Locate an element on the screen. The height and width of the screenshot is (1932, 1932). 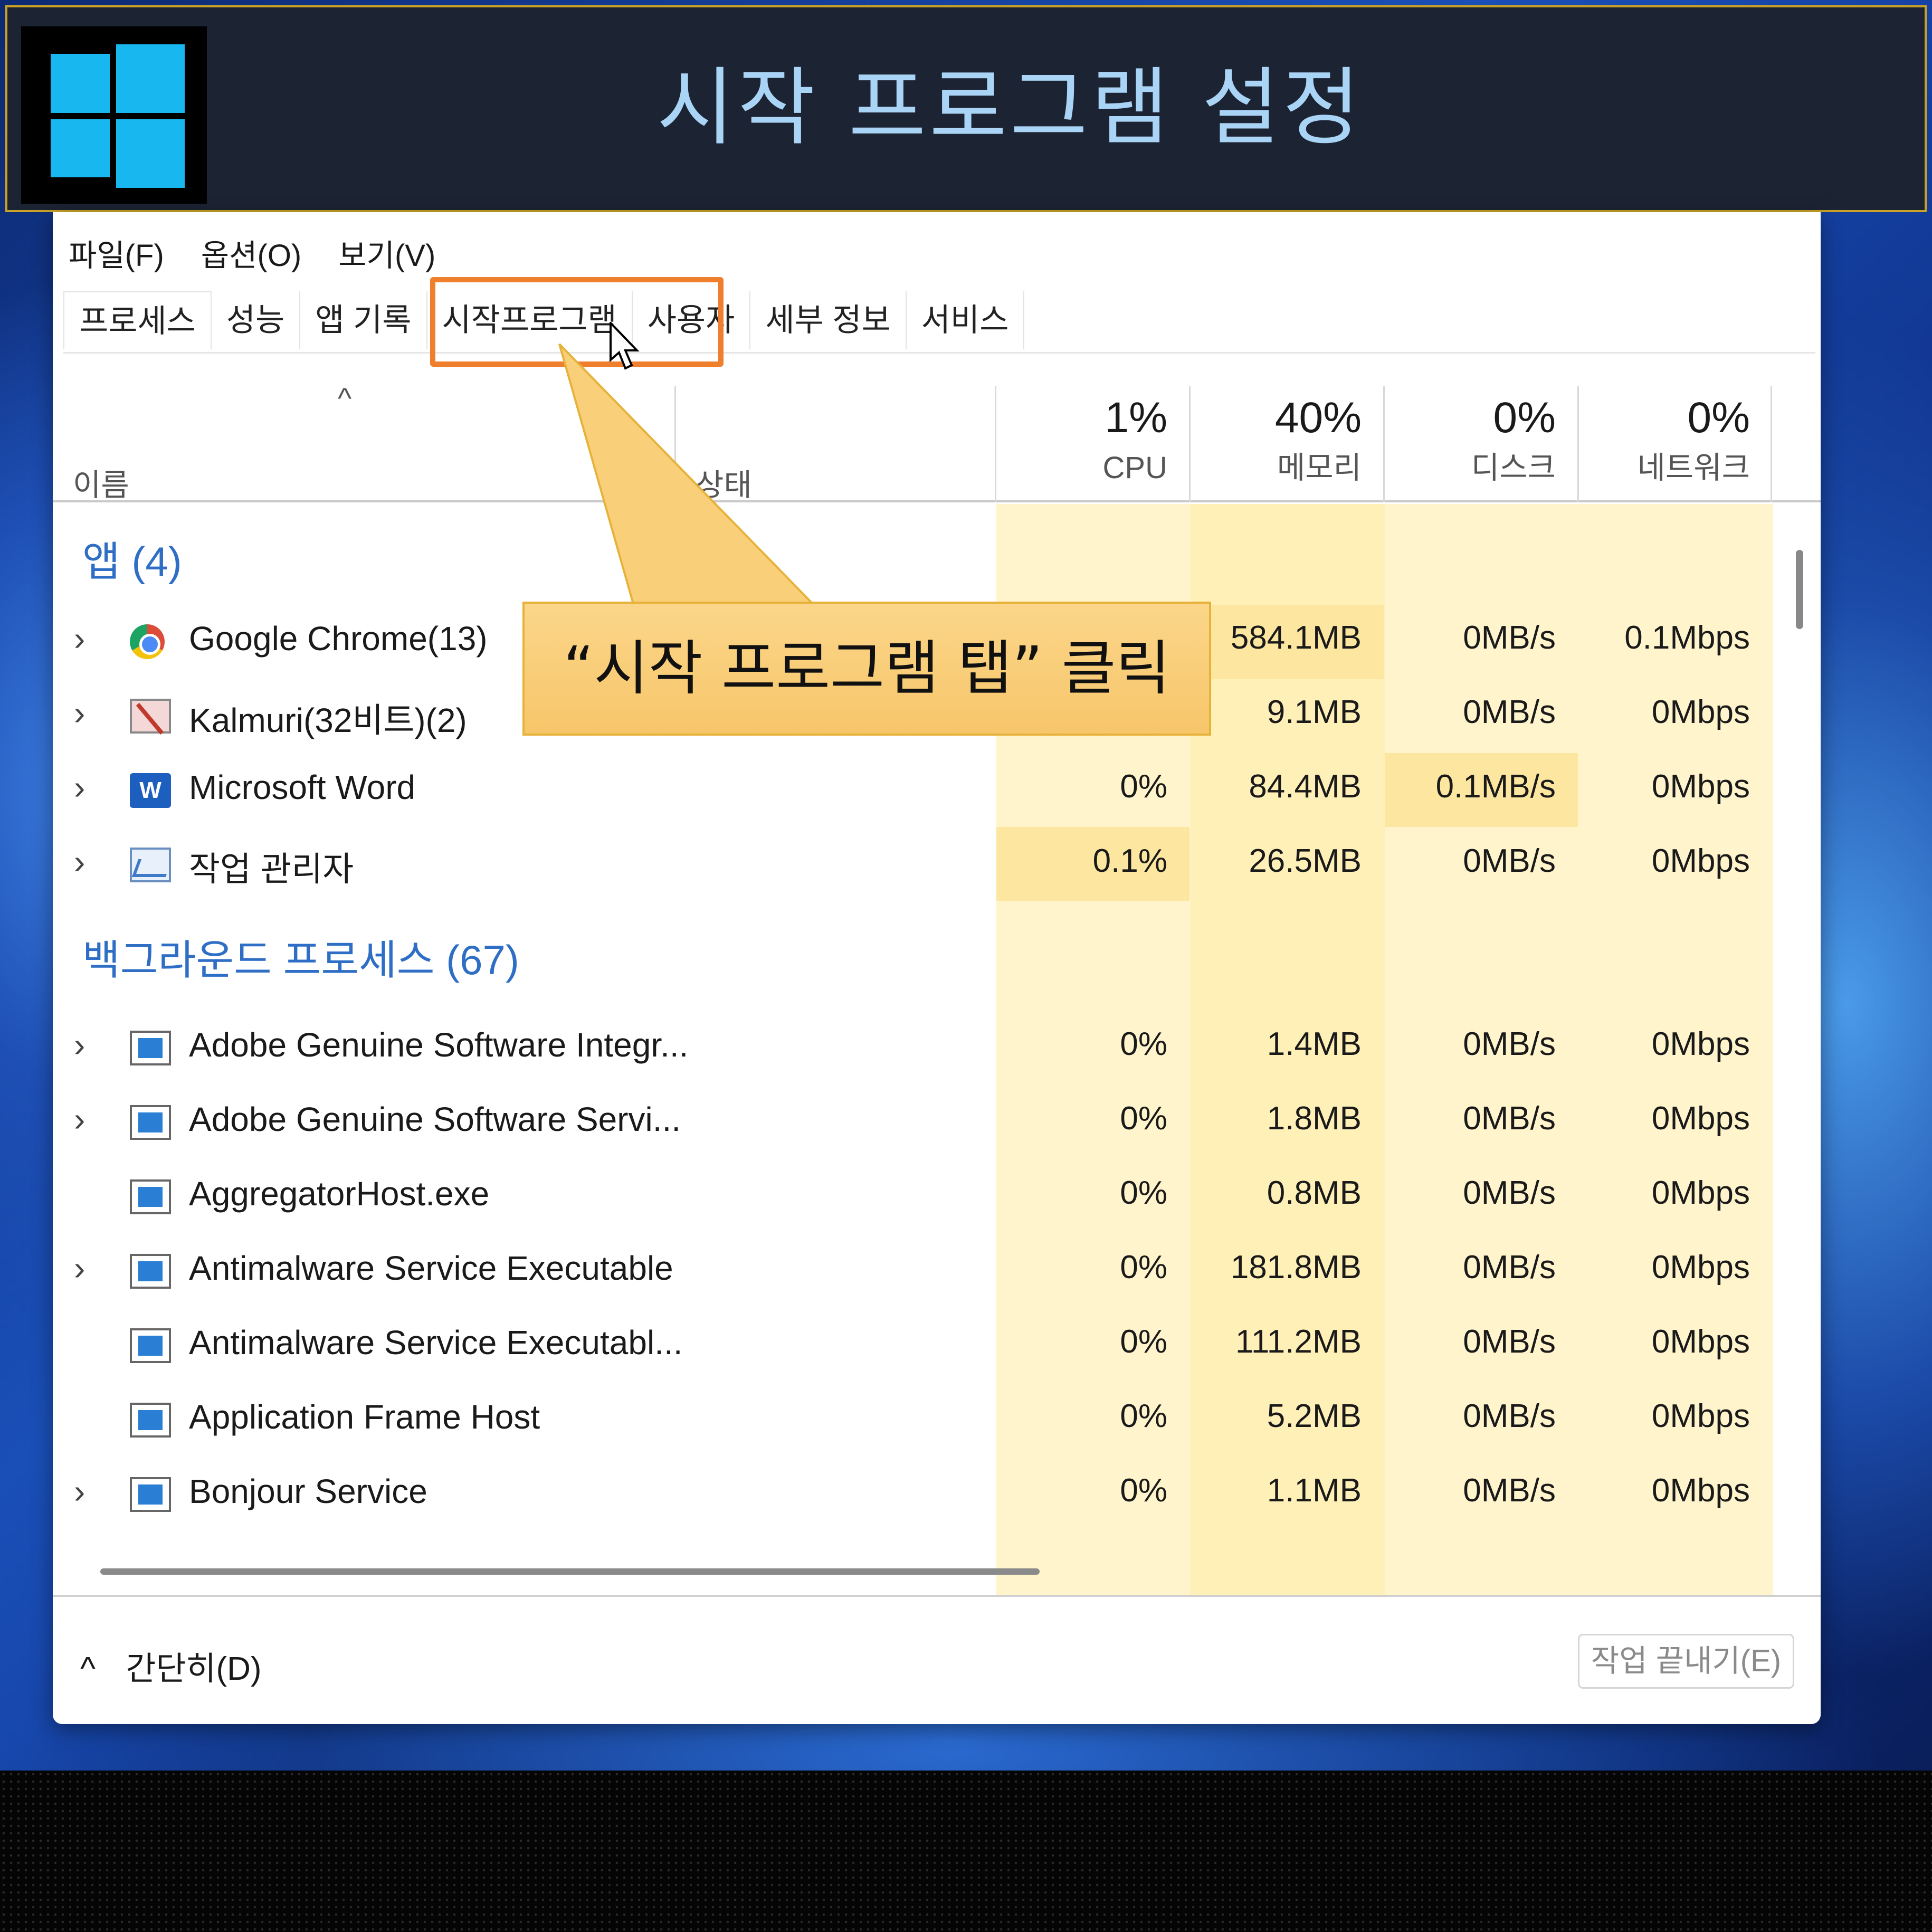
tab-processes: 프로세스 is located at coordinates (137, 320).